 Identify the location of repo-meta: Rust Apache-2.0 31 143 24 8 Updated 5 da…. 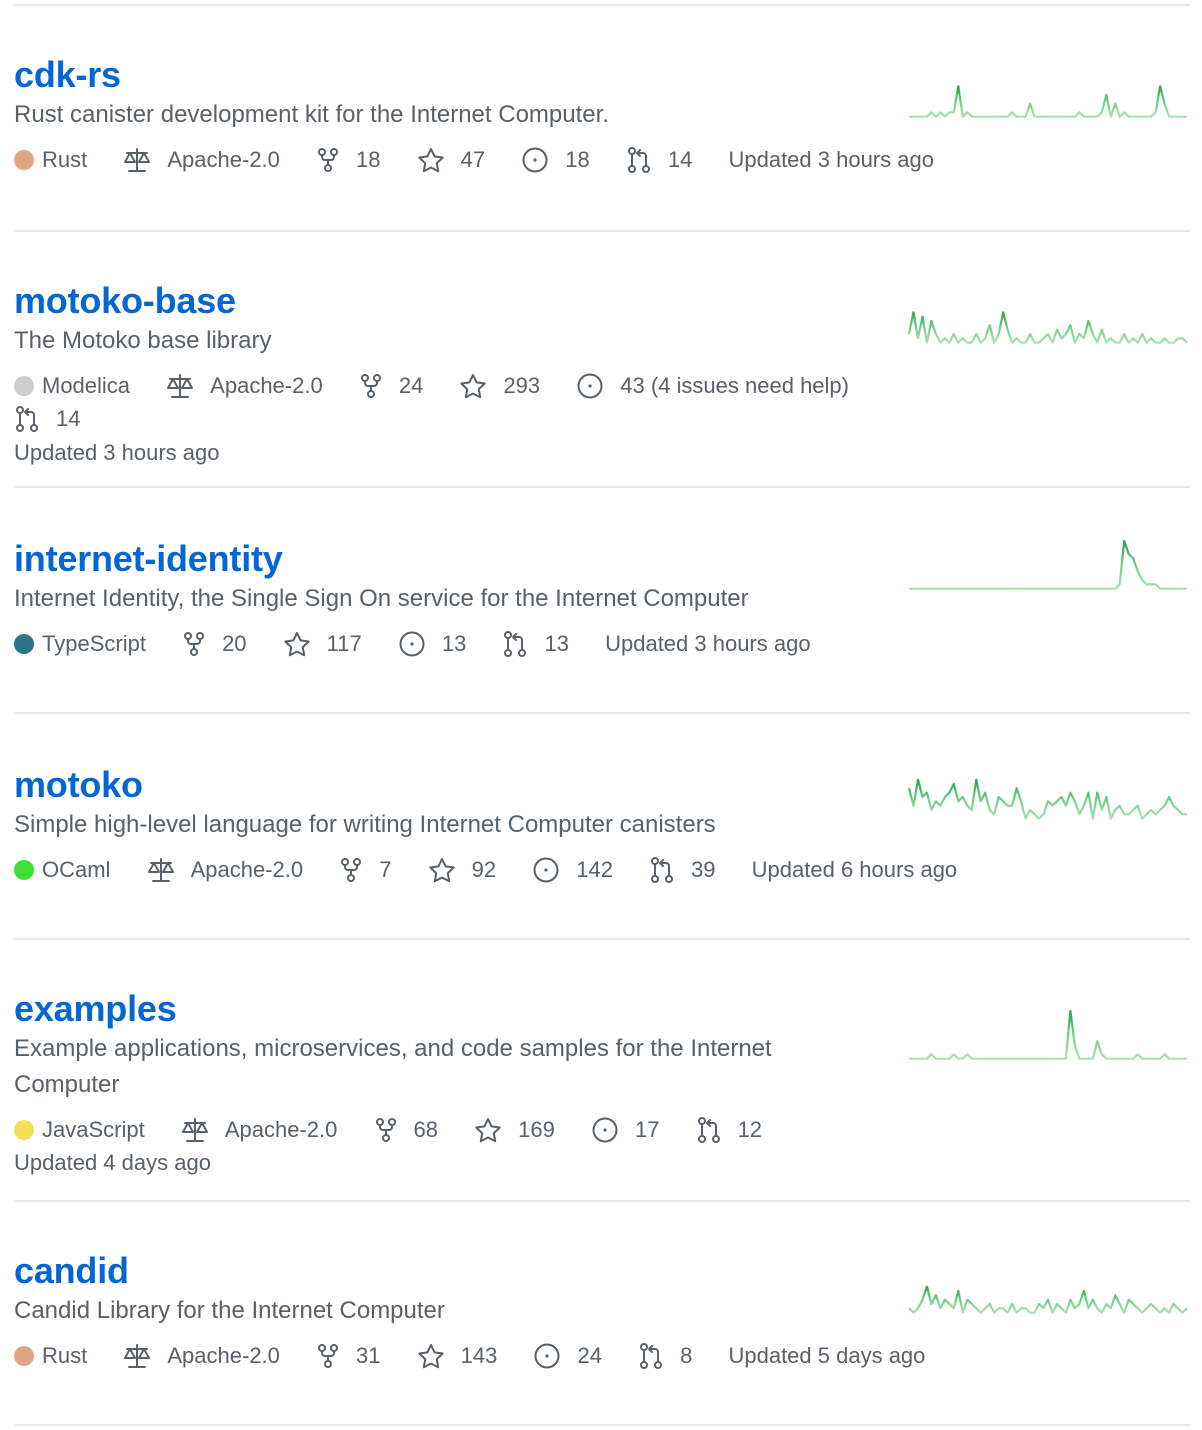
(494, 1355).